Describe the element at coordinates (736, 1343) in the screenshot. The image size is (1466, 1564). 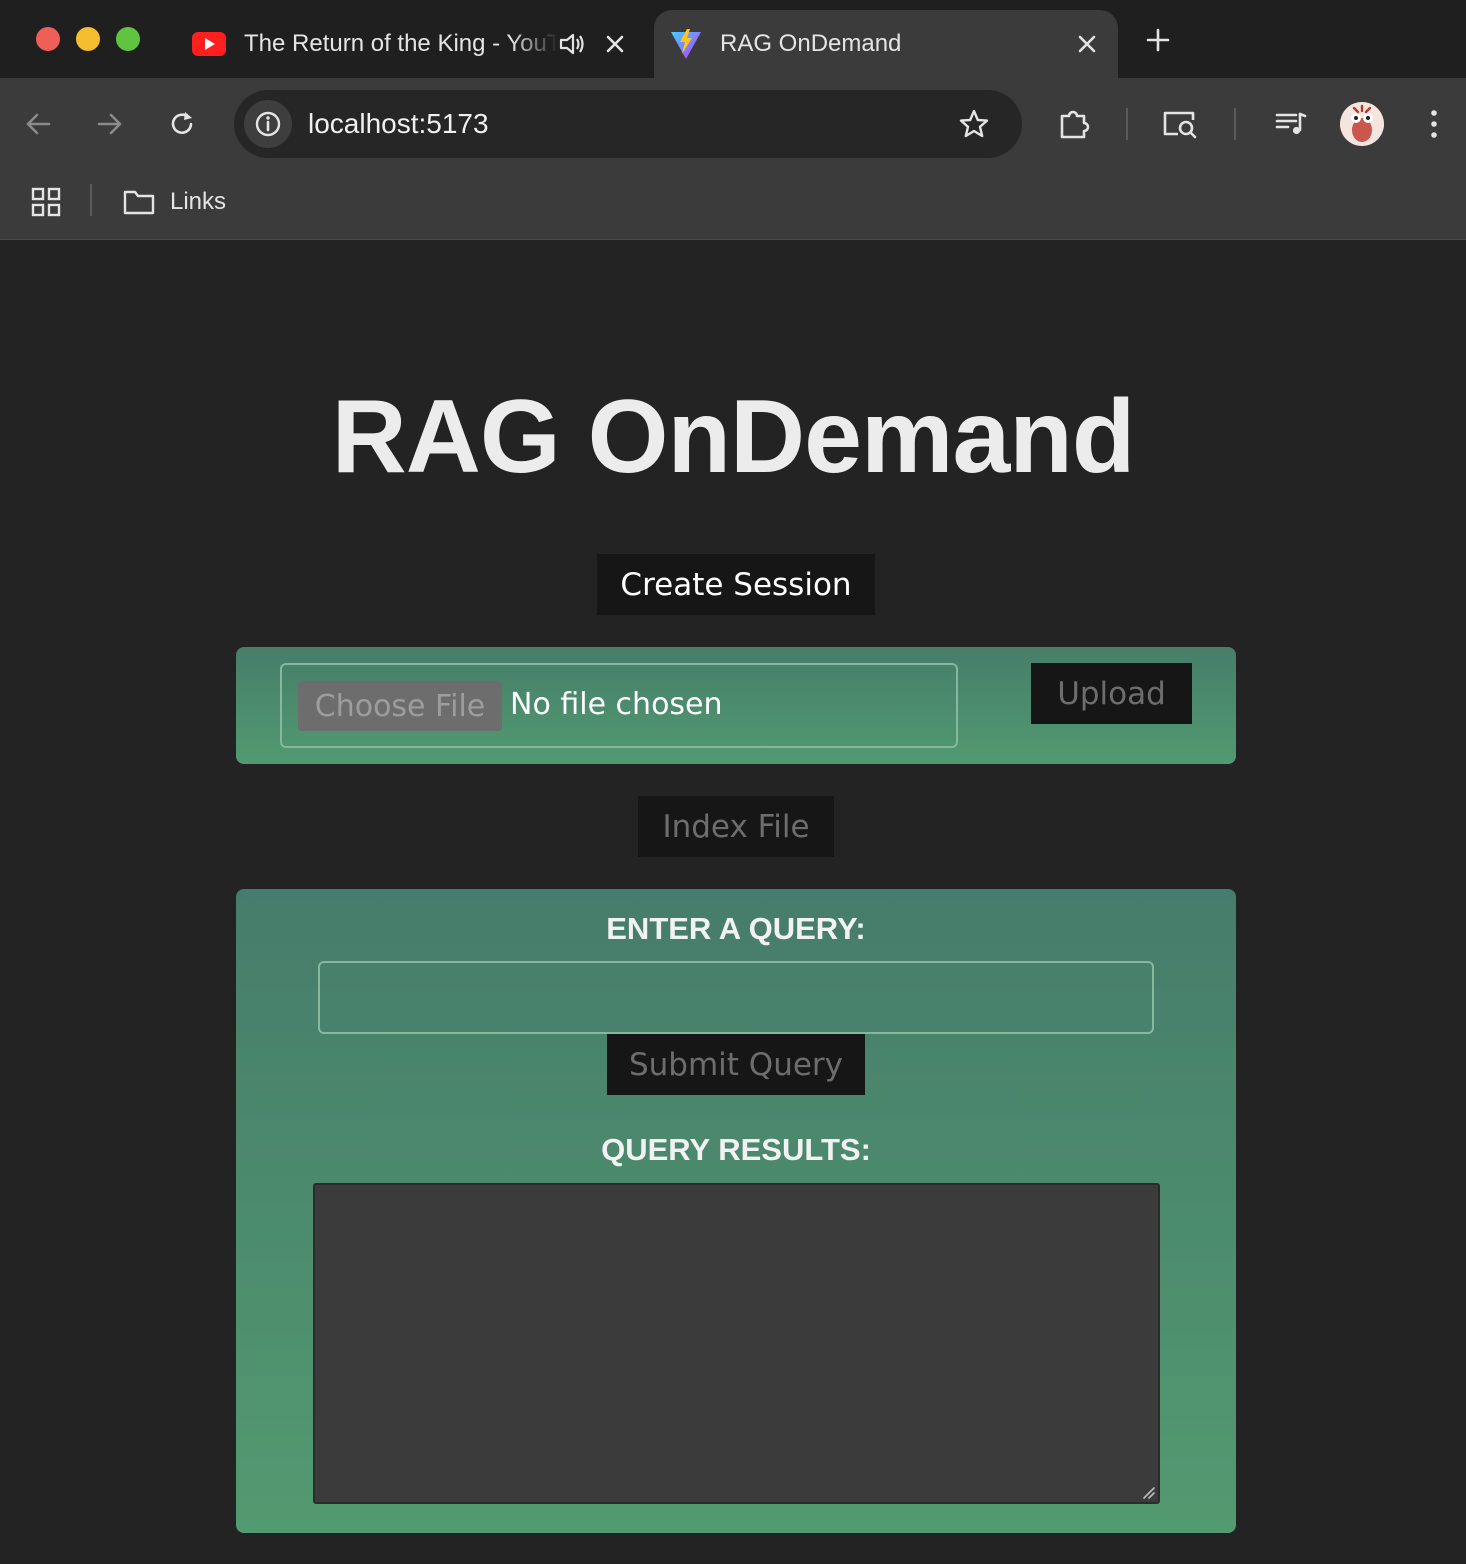
I see `results-textarea` at that location.